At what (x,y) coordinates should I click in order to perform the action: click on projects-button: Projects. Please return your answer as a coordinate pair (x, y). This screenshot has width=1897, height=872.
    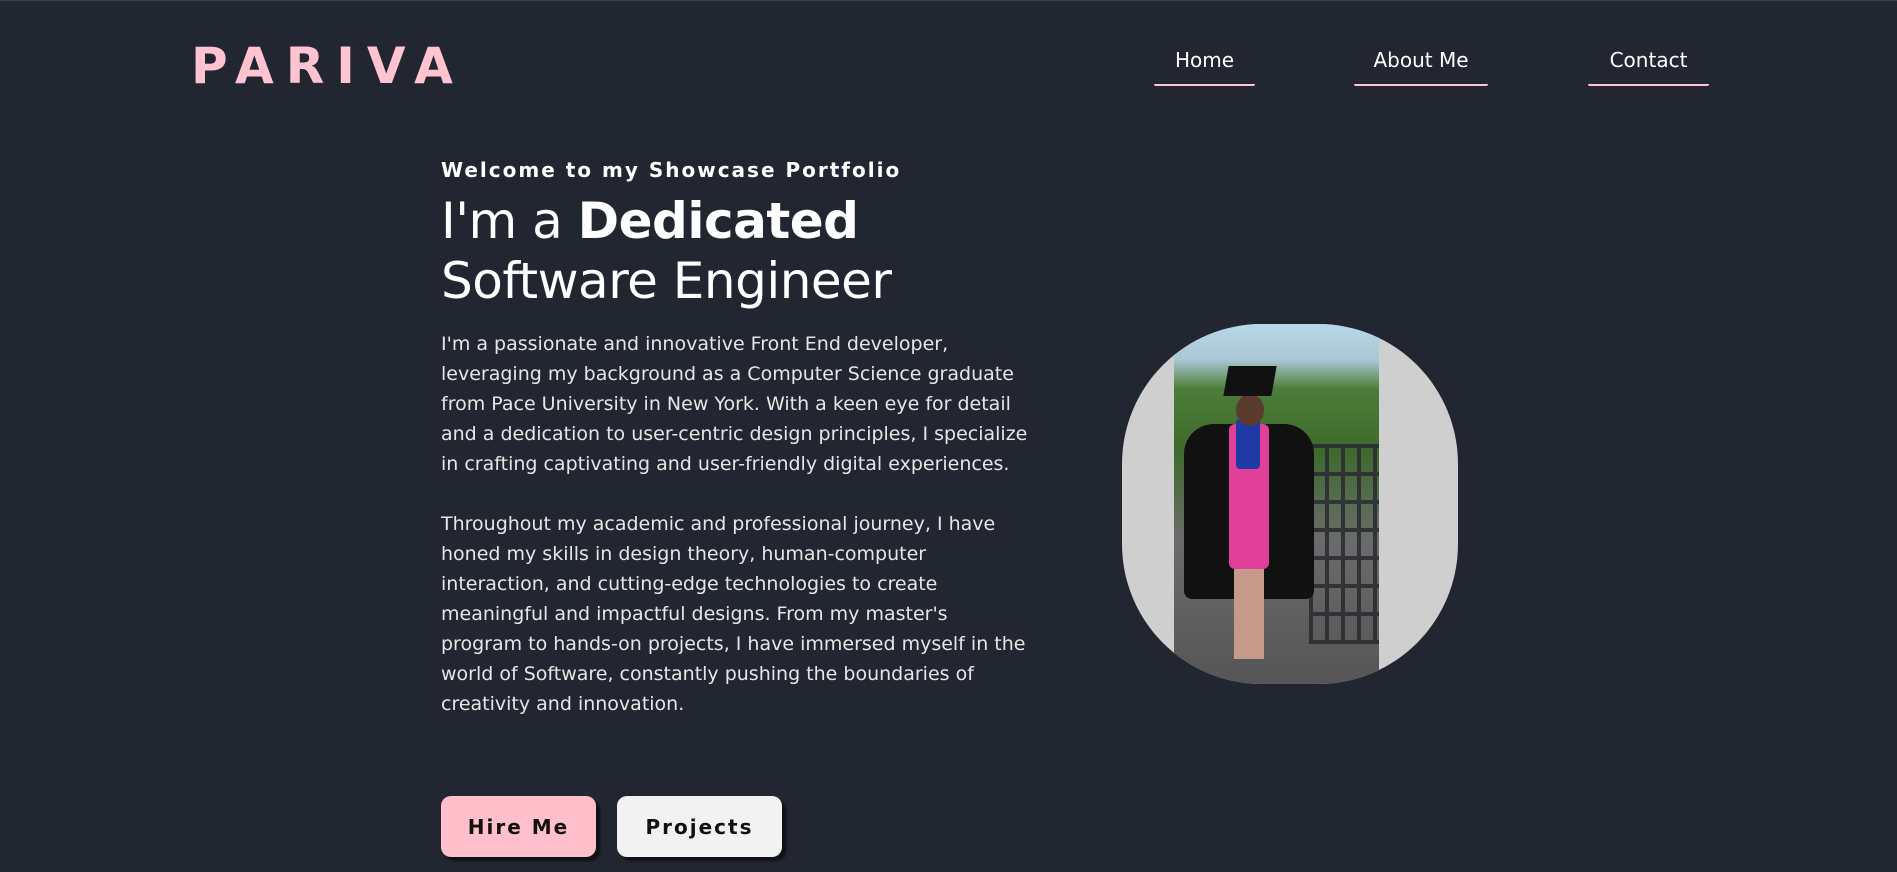
    Looking at the image, I should click on (699, 826).